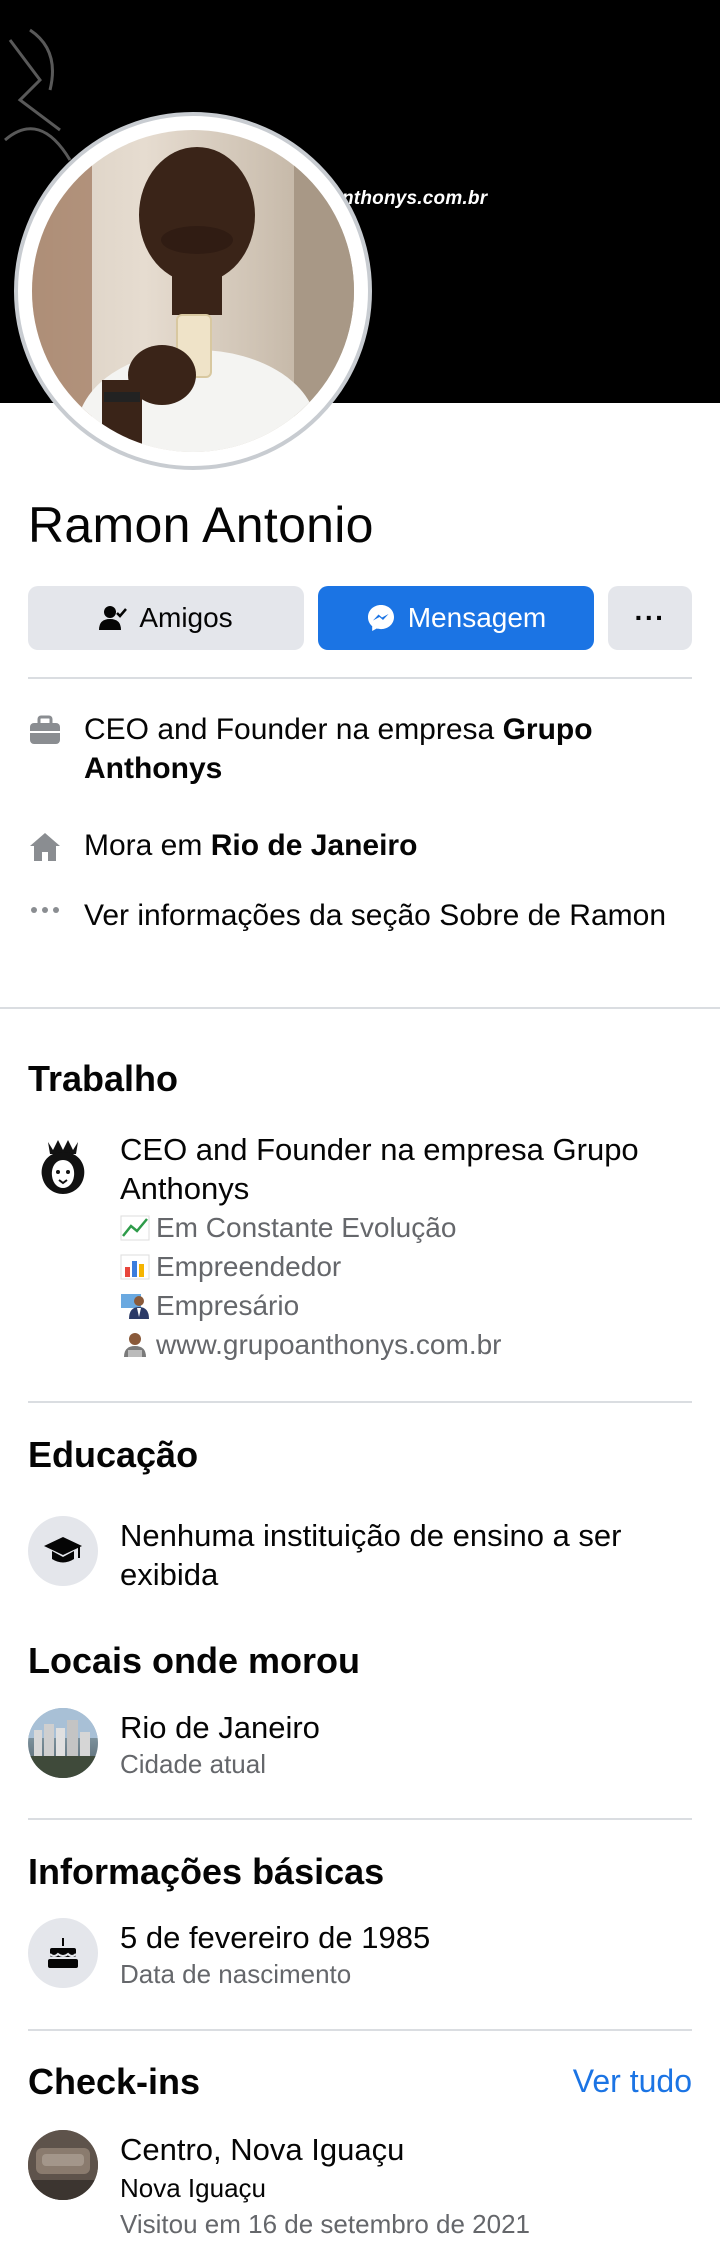 The height and width of the screenshot is (2248, 720). Describe the element at coordinates (63, 1551) in the screenshot. I see `graduation-cap-icon` at that location.